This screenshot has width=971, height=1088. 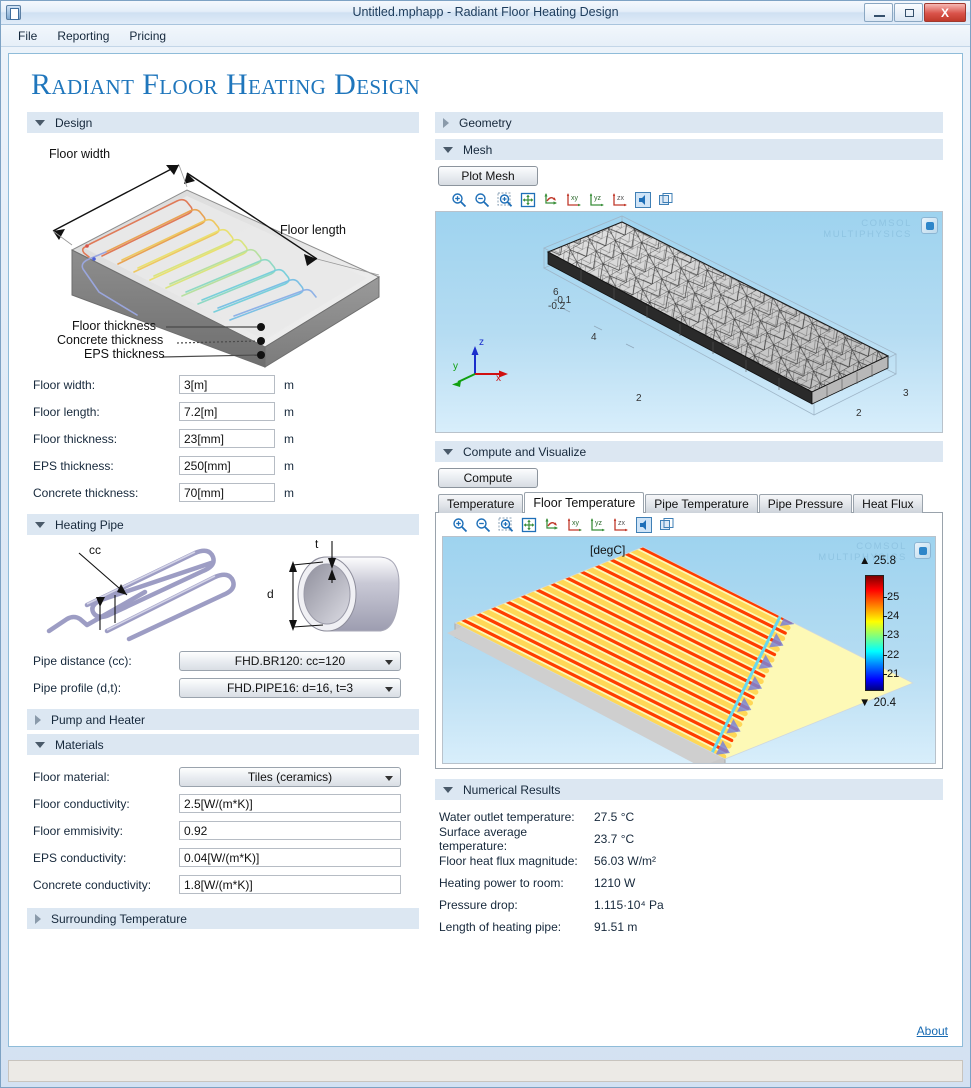 What do you see at coordinates (878, 12) in the screenshot?
I see `minimize-button` at bounding box center [878, 12].